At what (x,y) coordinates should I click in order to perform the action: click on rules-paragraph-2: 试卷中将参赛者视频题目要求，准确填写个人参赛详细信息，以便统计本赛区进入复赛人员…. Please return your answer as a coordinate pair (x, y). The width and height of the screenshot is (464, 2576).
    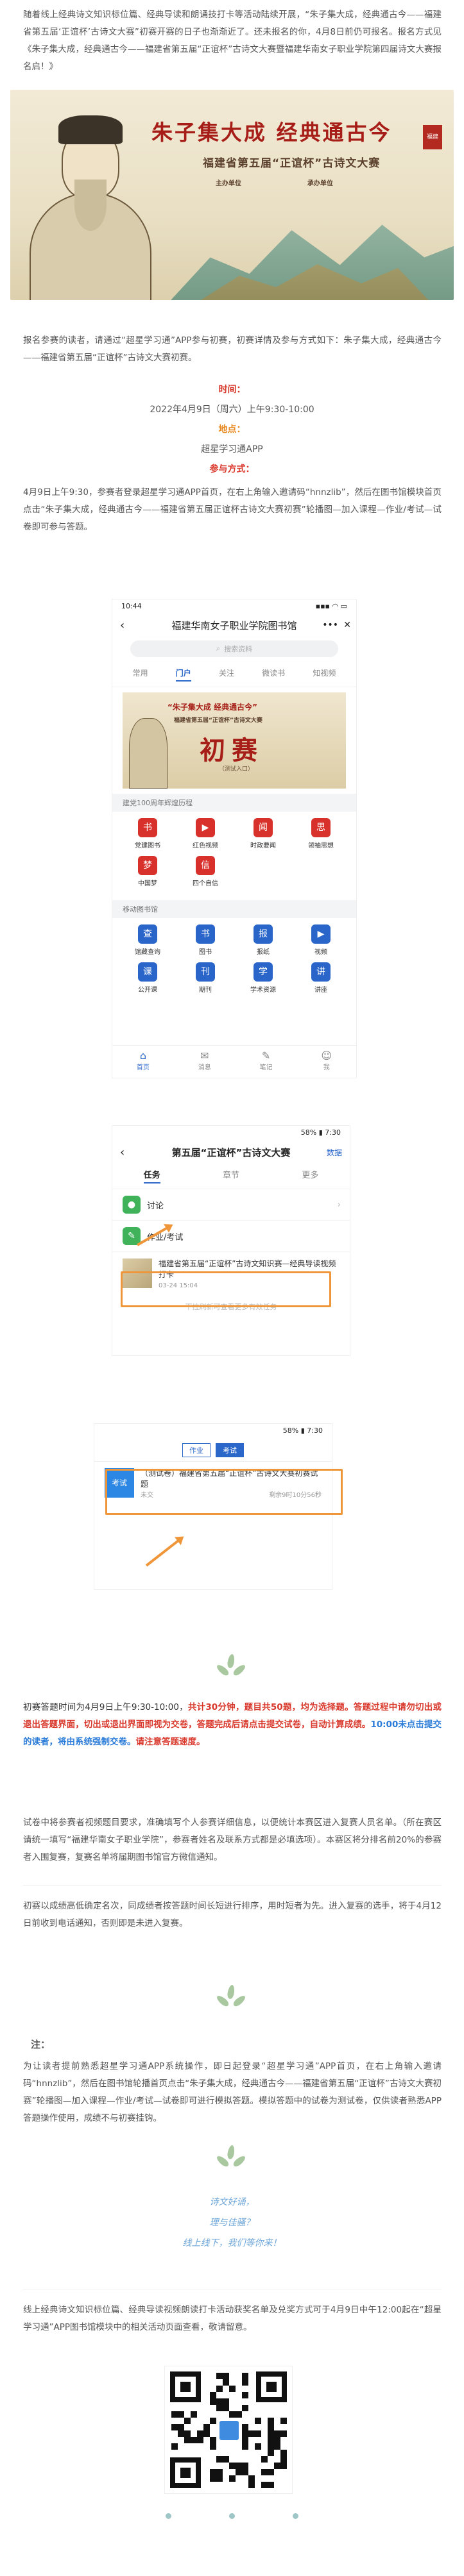
    Looking at the image, I should click on (232, 1840).